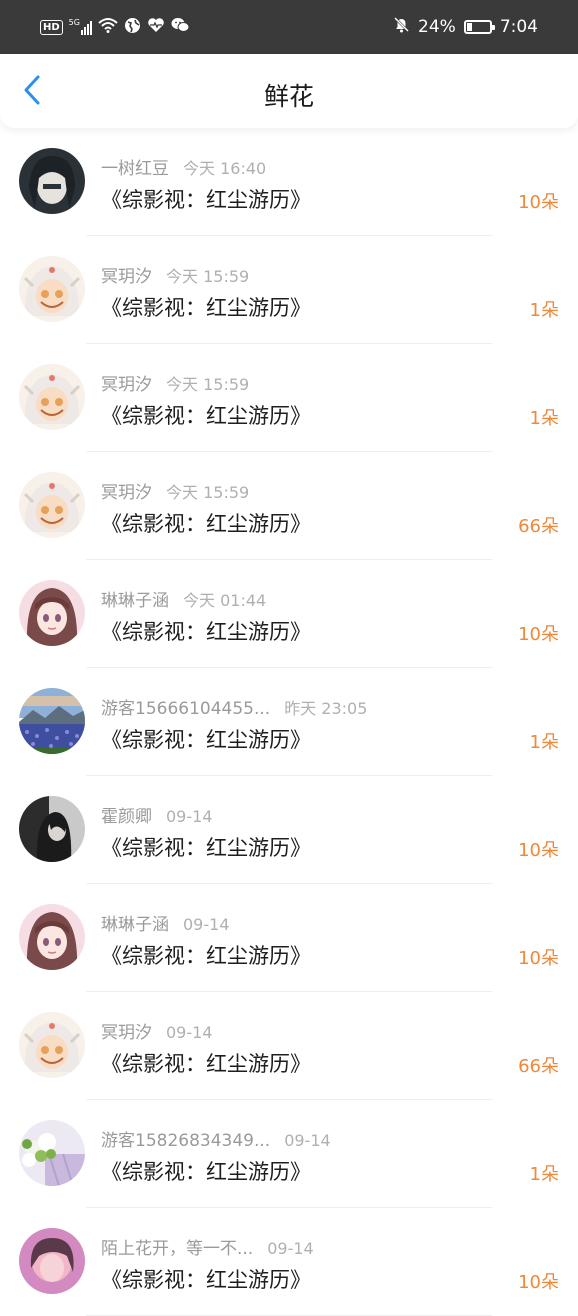 The width and height of the screenshot is (578, 1316). I want to click on item-time: 今天 01:44, so click(225, 600).